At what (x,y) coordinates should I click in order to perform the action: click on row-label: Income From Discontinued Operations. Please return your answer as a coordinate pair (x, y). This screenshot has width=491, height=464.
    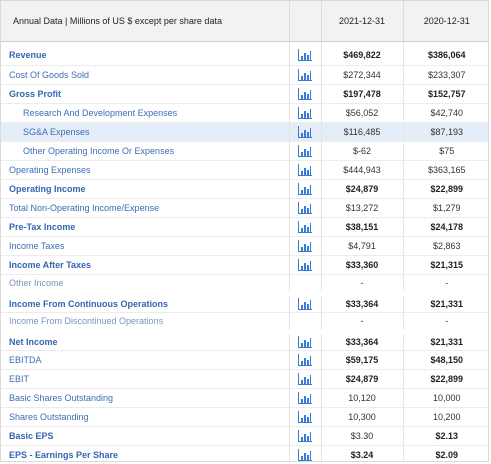
    Looking at the image, I should click on (145, 322).